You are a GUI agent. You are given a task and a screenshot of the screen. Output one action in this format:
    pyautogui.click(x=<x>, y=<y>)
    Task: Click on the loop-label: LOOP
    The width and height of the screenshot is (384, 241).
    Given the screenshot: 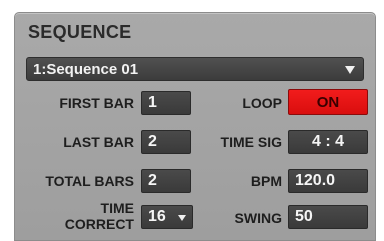 What is the action you would take?
    pyautogui.click(x=262, y=103)
    